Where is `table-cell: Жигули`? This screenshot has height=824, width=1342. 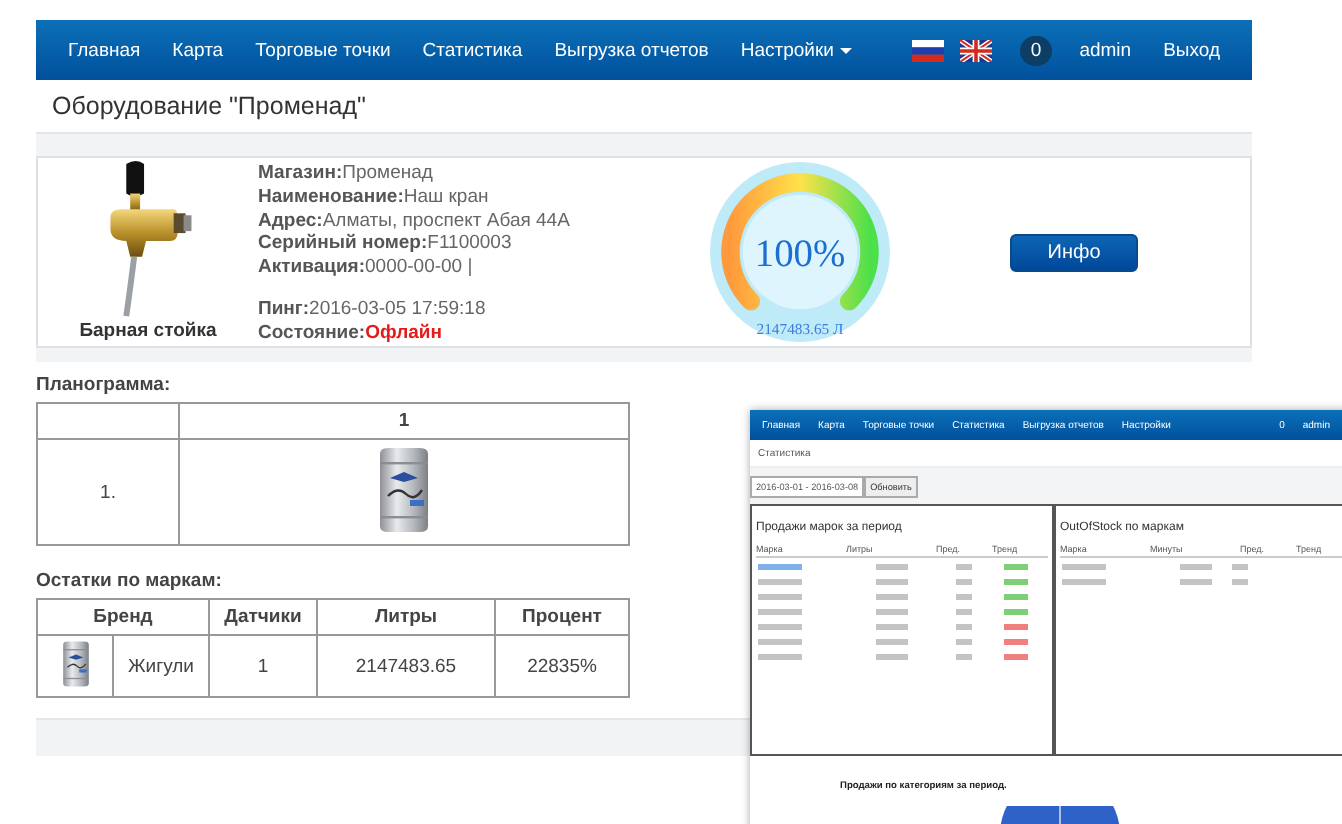 table-cell: Жигули is located at coordinates (161, 666).